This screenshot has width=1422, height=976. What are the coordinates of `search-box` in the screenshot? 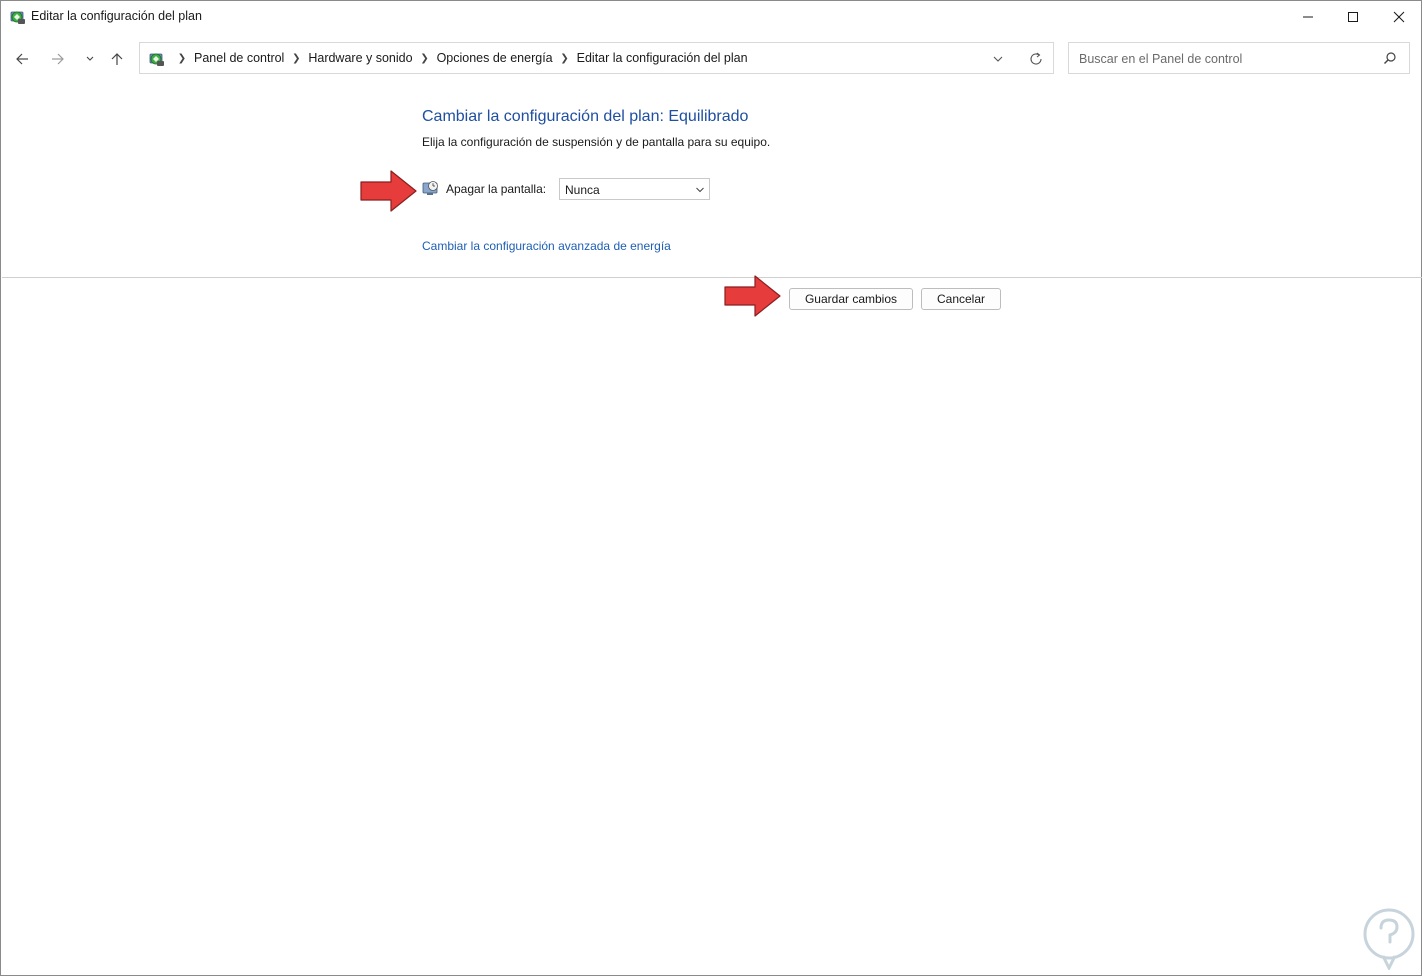 It's located at (1239, 58).